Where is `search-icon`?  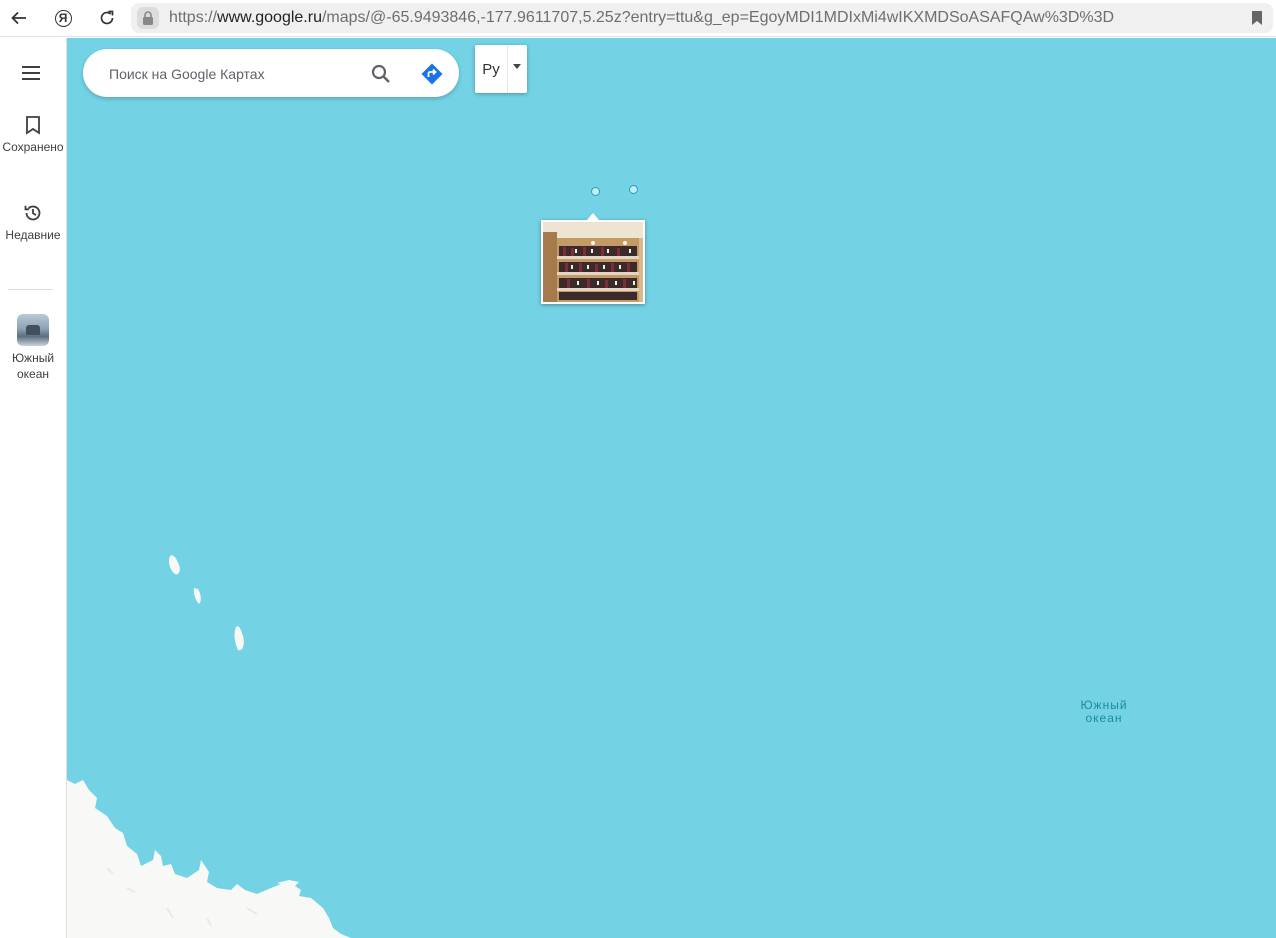 search-icon is located at coordinates (380, 73).